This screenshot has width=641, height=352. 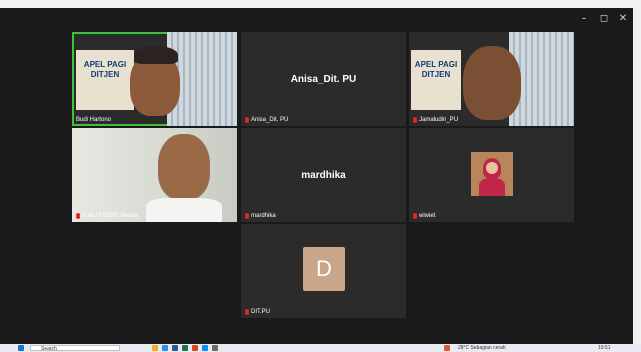 I want to click on participant-name: Jamaludin_PU, so click(x=435, y=120).